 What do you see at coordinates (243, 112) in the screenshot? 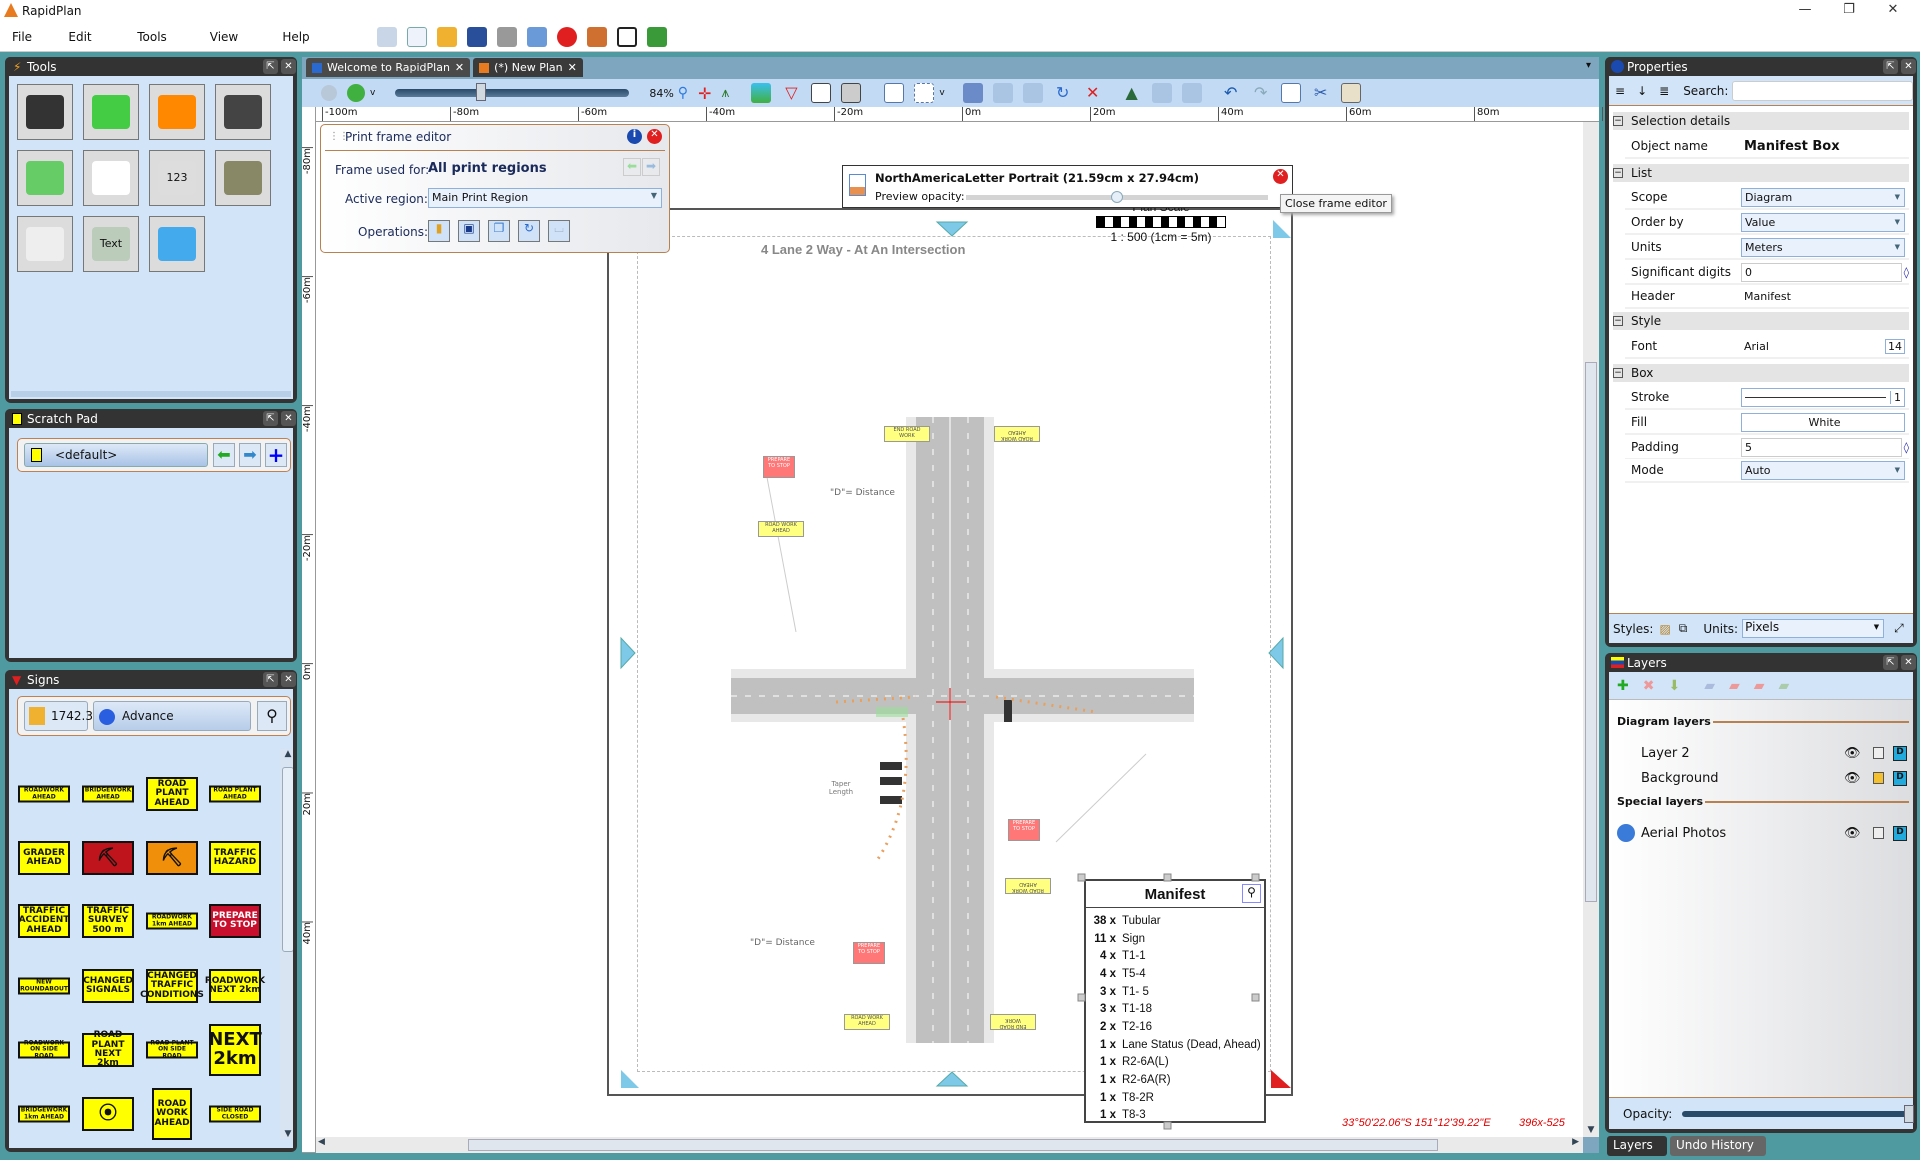
I see `lane-tool` at bounding box center [243, 112].